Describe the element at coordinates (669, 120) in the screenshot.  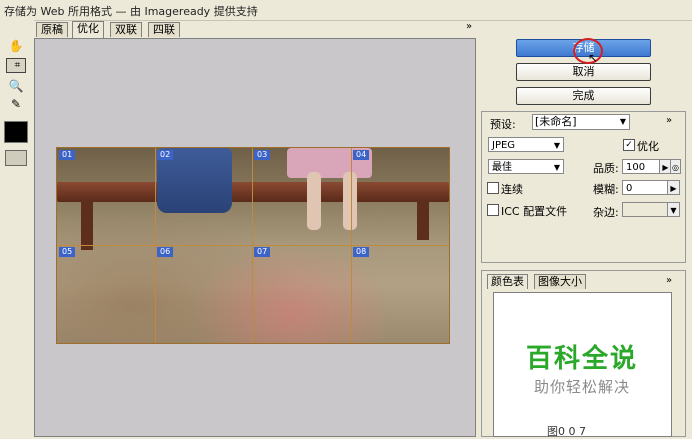
I see `panel-overflow-icon: »` at that location.